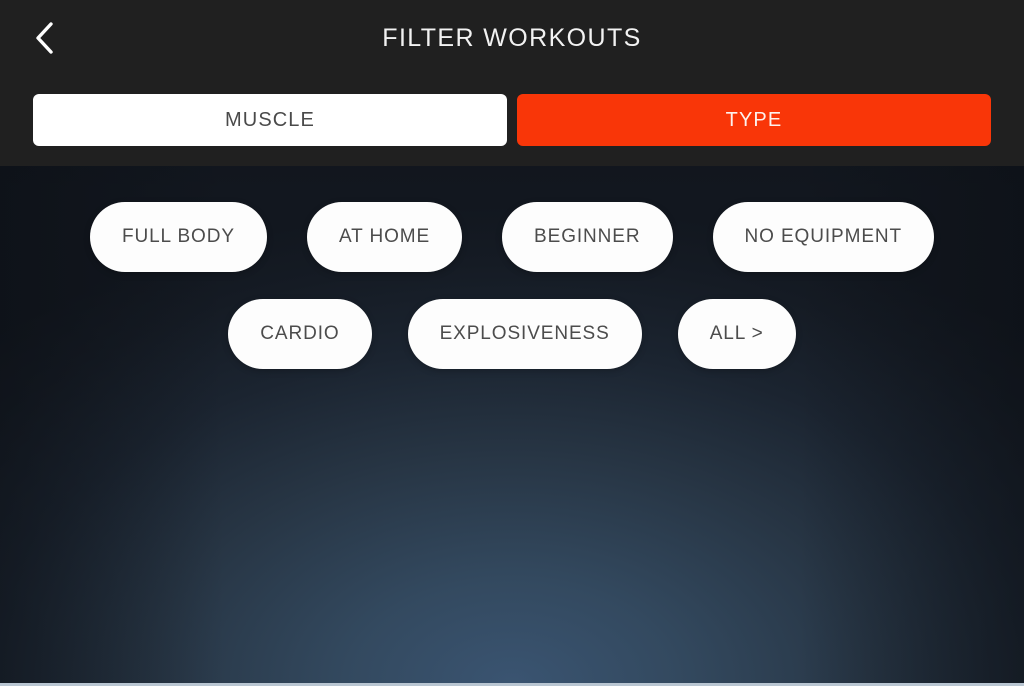 The image size is (1024, 686). What do you see at coordinates (736, 334) in the screenshot?
I see `filter-pill-all: ALL >` at bounding box center [736, 334].